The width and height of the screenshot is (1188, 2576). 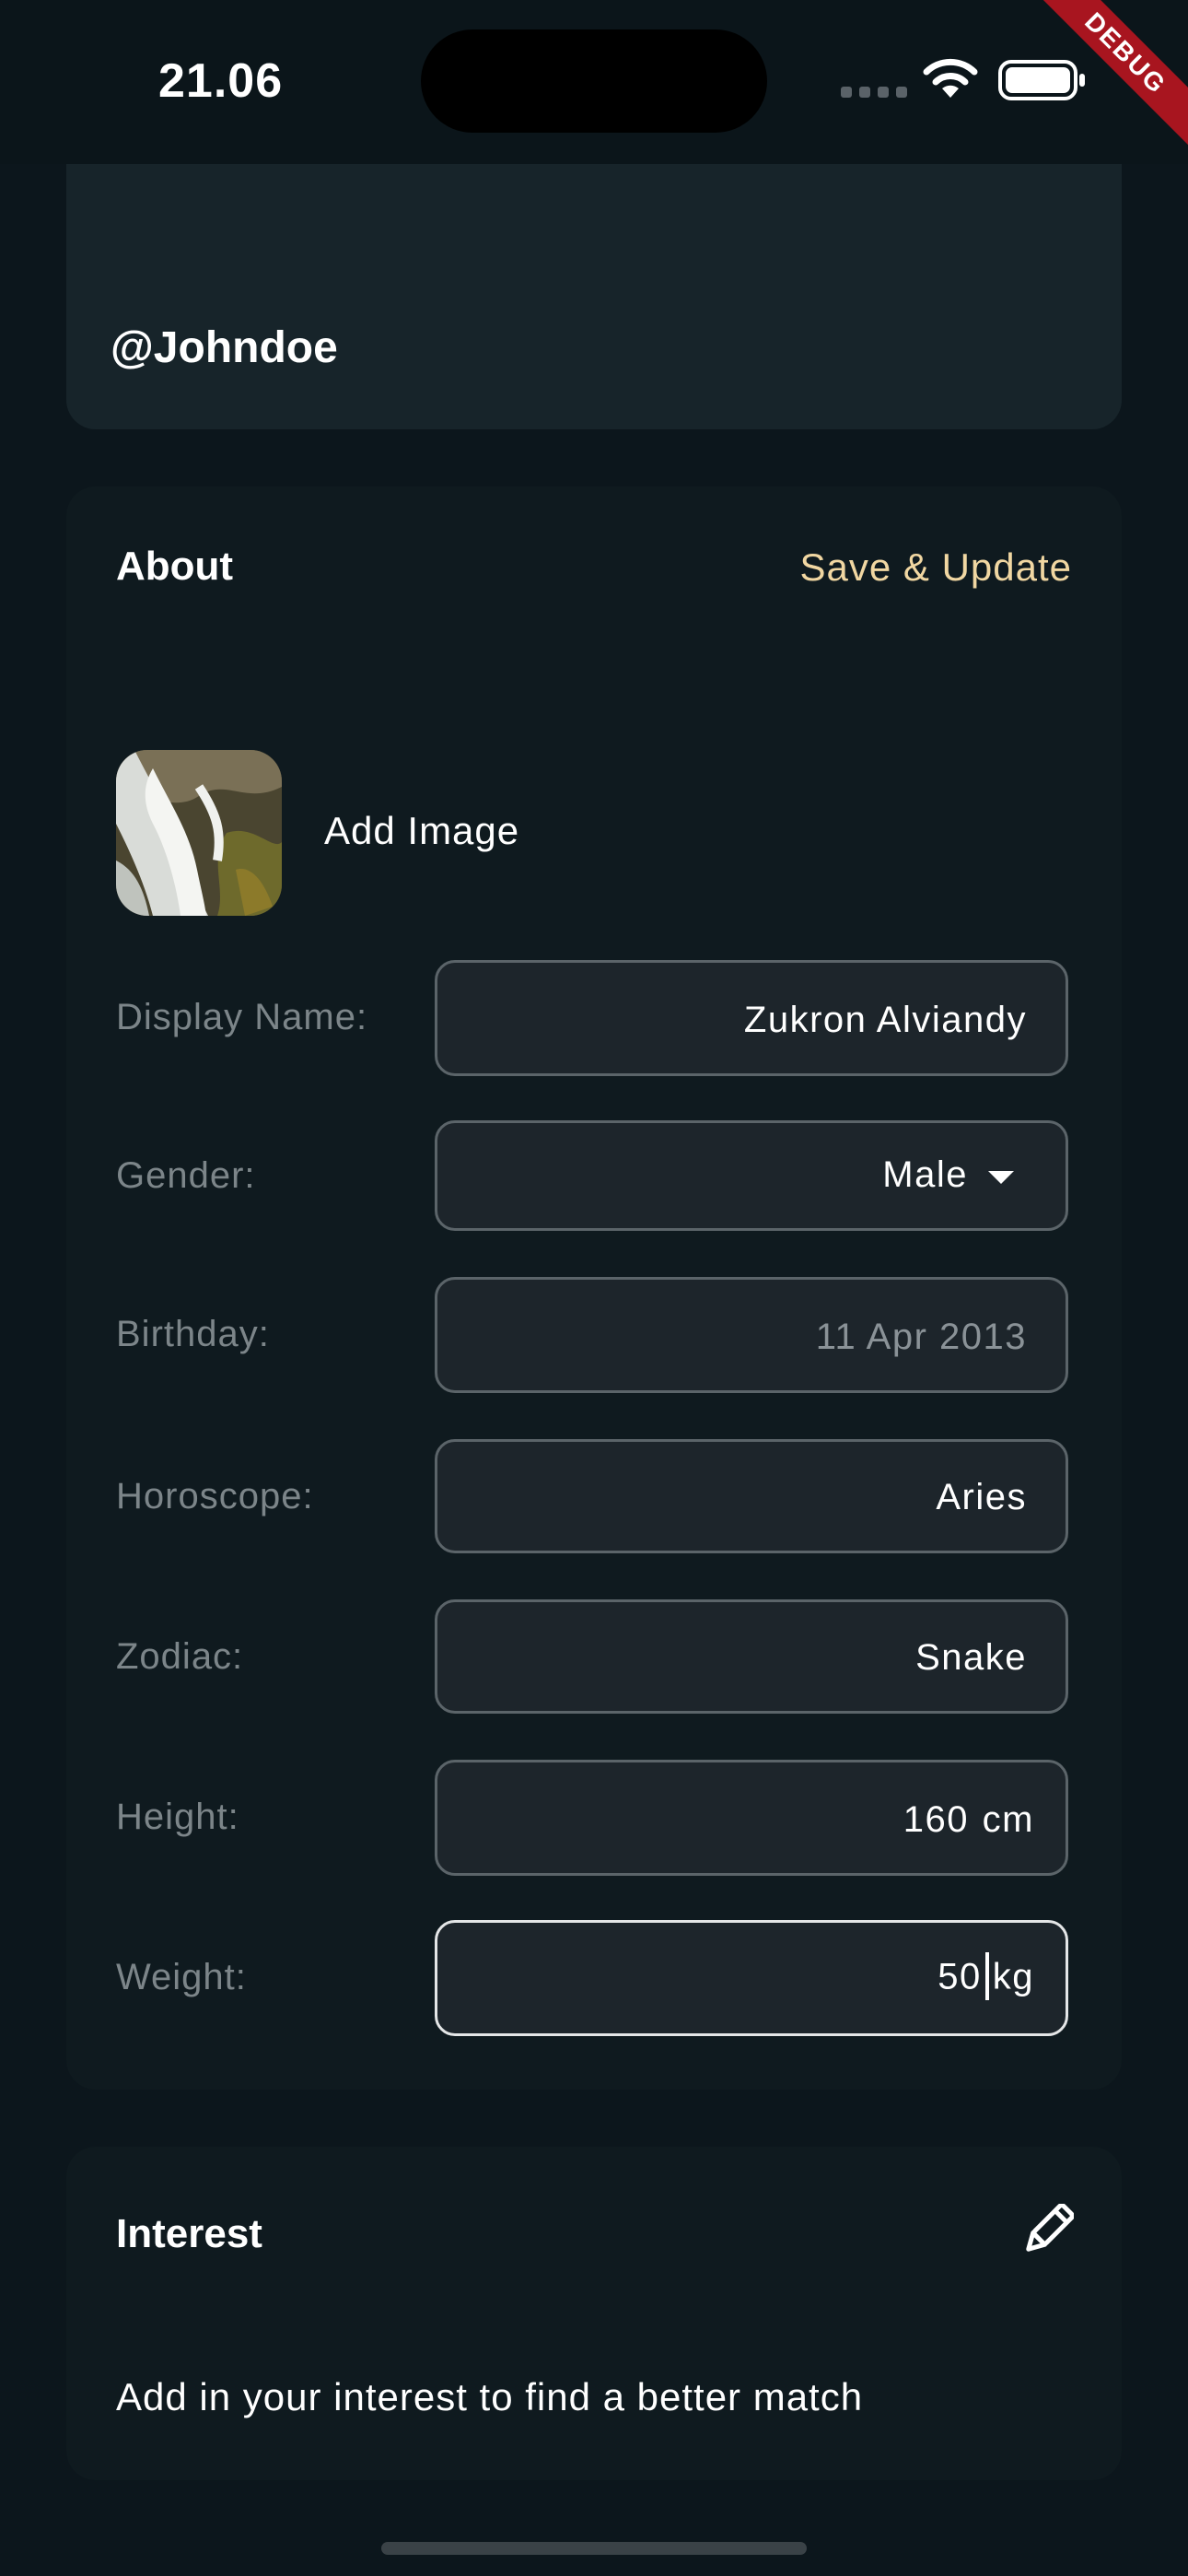 What do you see at coordinates (751, 1496) in the screenshot?
I see `horoscope-input: Aries` at bounding box center [751, 1496].